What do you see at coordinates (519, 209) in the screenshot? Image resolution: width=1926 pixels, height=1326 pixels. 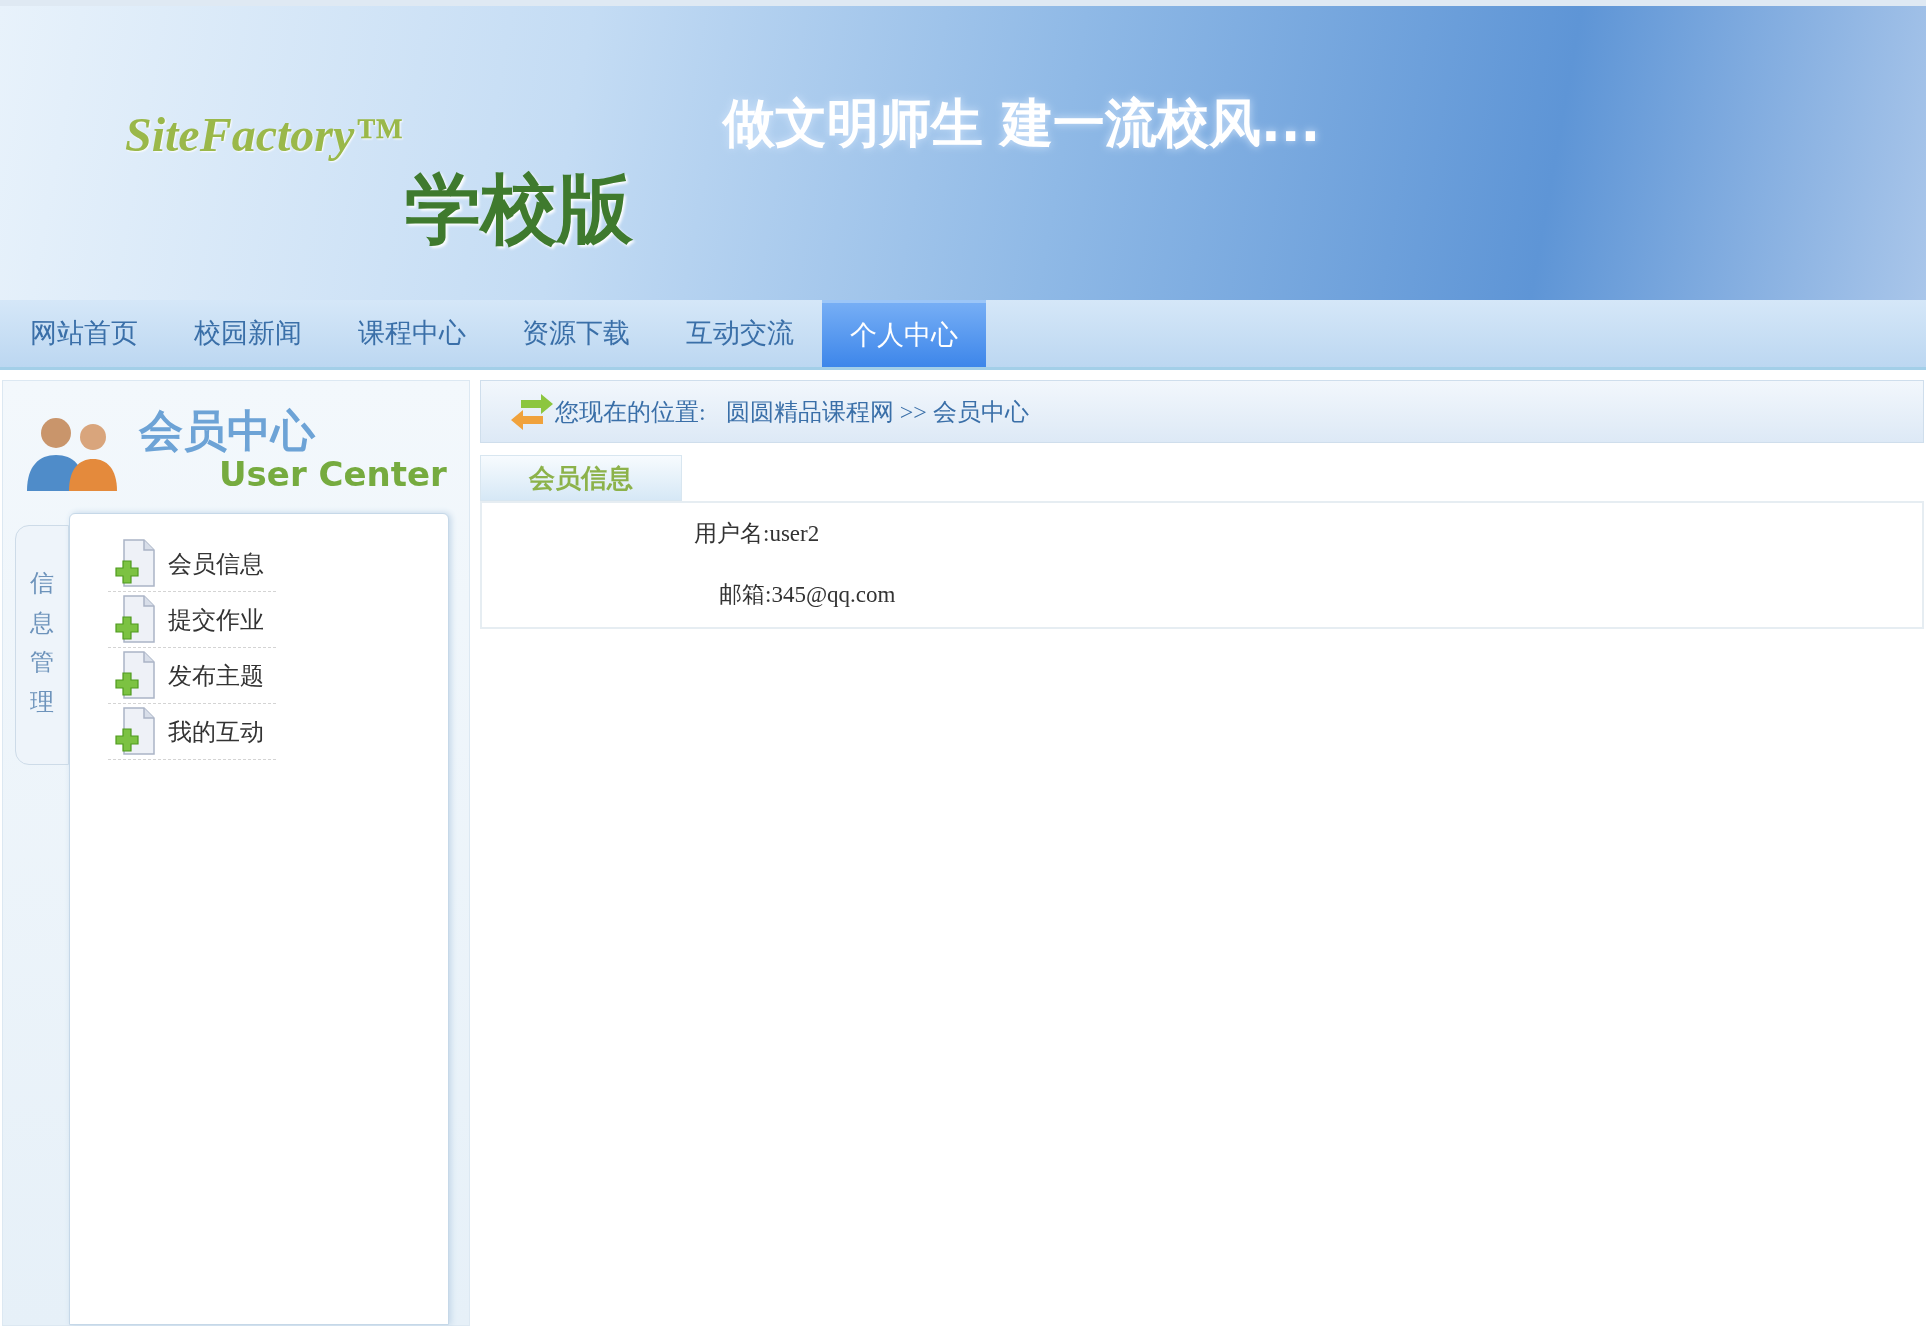 I see `edition-text: 学校版` at bounding box center [519, 209].